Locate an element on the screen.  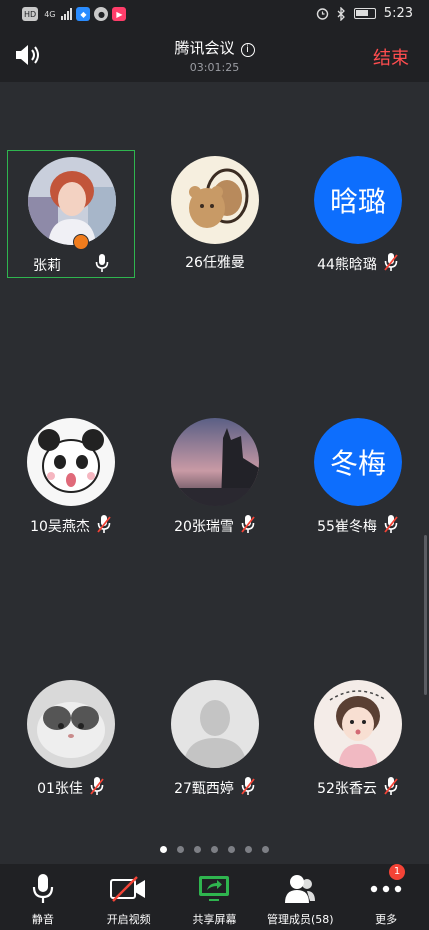
share-screen-icon is located at coordinates (214, 888).